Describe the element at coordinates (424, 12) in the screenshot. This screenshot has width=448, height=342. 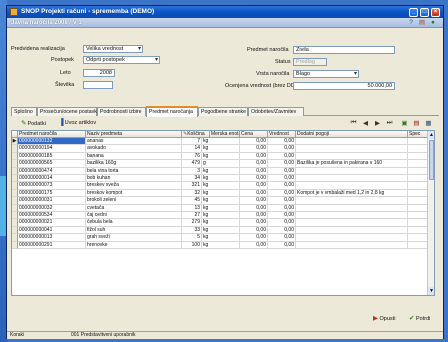
I see `maximize-icon: □` at that location.